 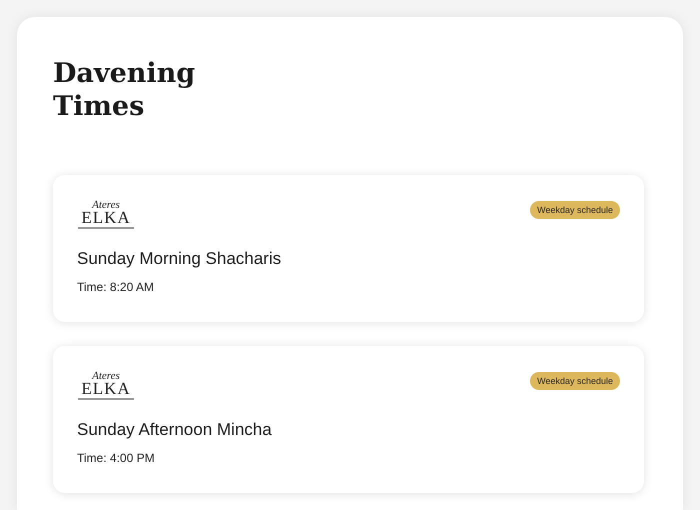 I want to click on page-title: Davening Times, so click(x=123, y=90).